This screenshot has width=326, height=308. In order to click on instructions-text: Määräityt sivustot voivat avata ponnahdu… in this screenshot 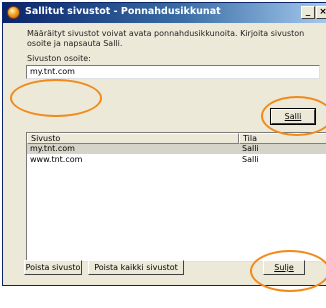, I will do `click(166, 38)`.